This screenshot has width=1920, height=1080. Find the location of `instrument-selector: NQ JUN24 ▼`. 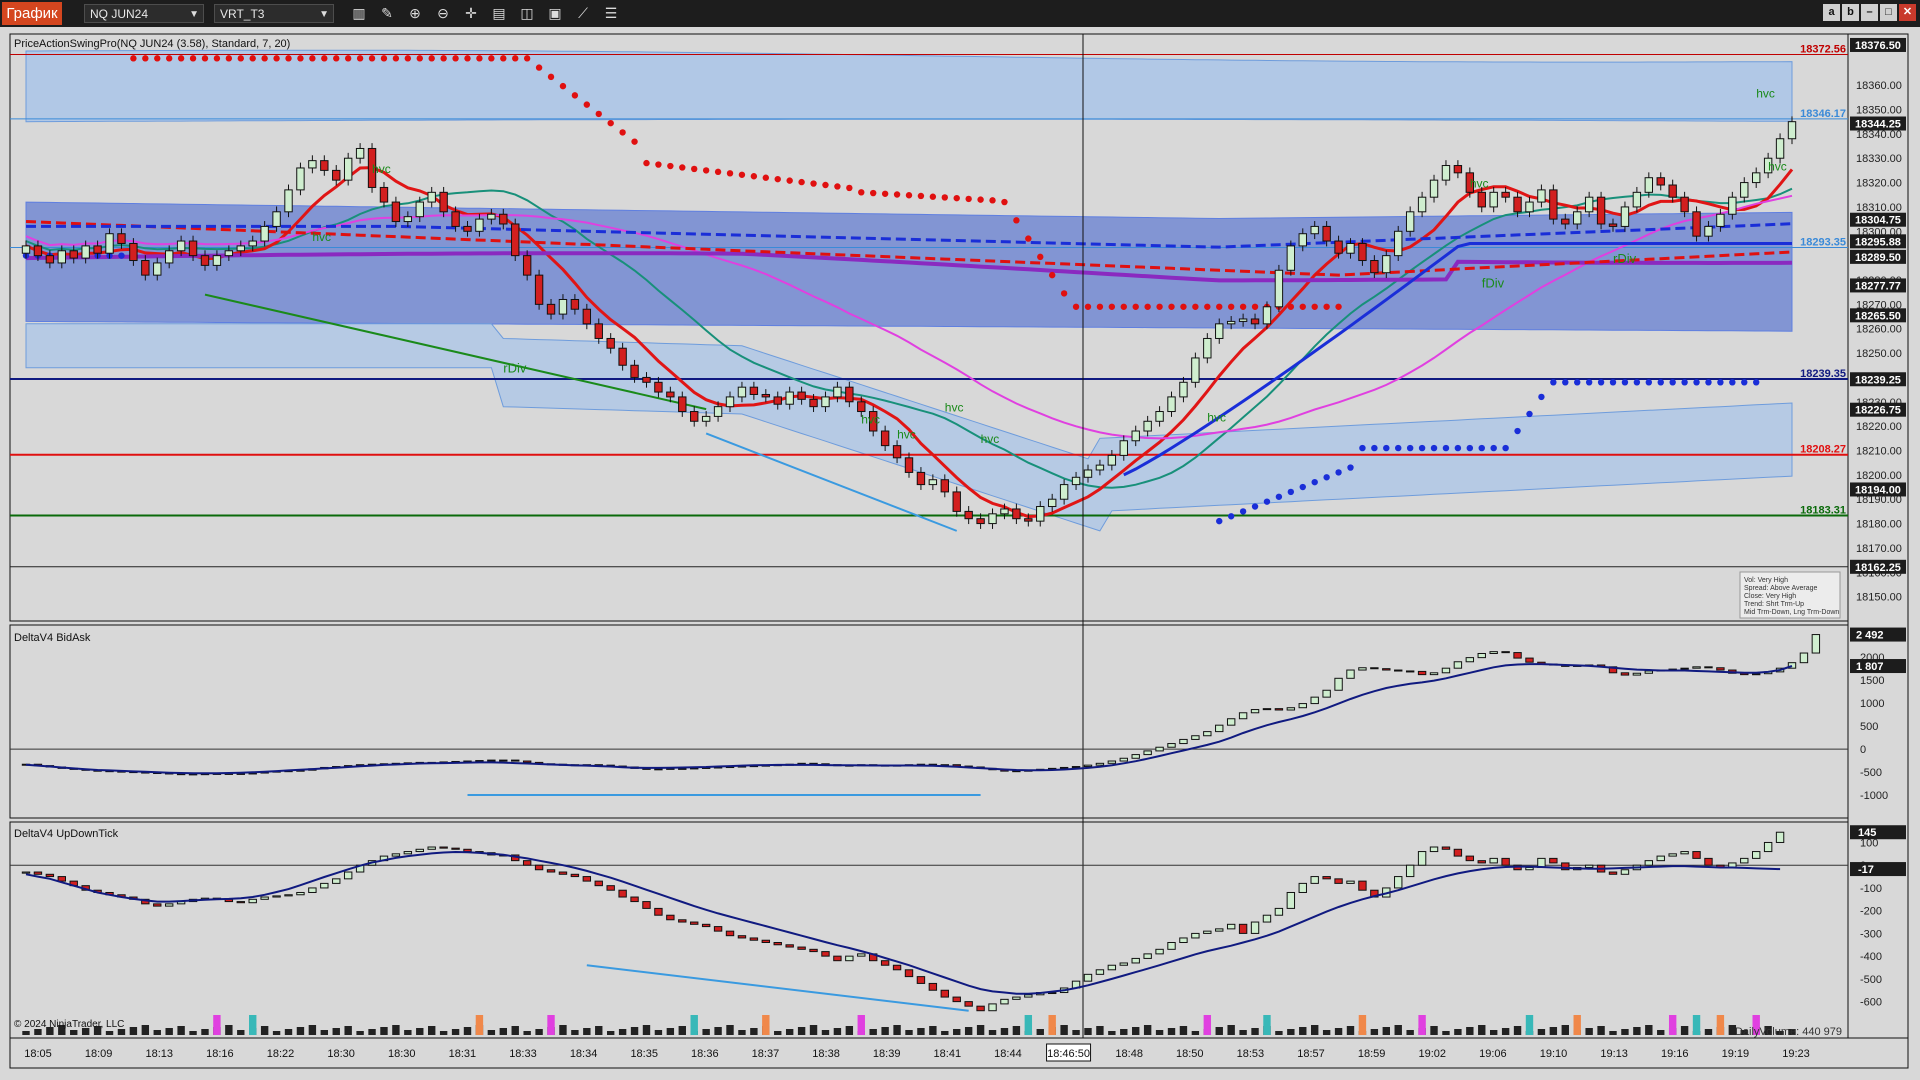

instrument-selector: NQ JUN24 ▼ is located at coordinates (144, 13).